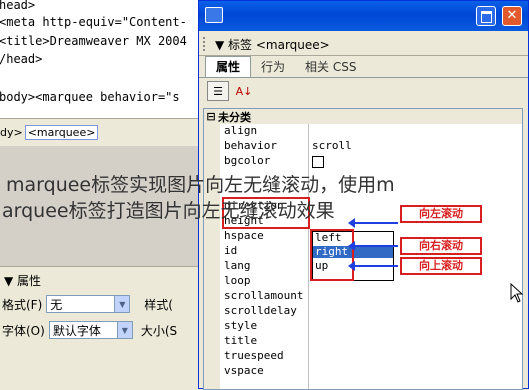  What do you see at coordinates (441, 266) in the screenshot?
I see `annotation-up: 向上滚动` at bounding box center [441, 266].